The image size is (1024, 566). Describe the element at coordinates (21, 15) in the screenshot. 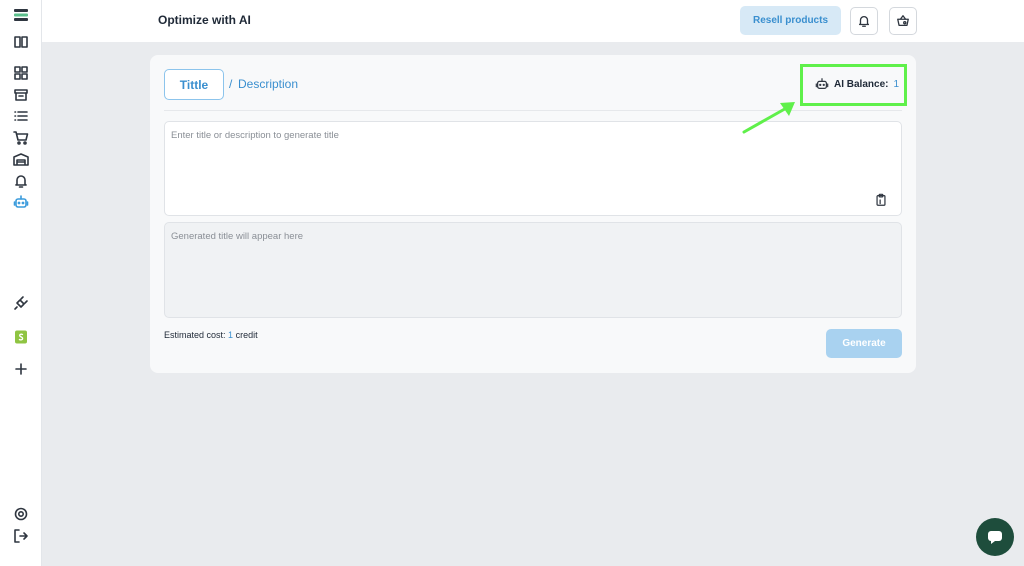

I see `logo-icon` at that location.